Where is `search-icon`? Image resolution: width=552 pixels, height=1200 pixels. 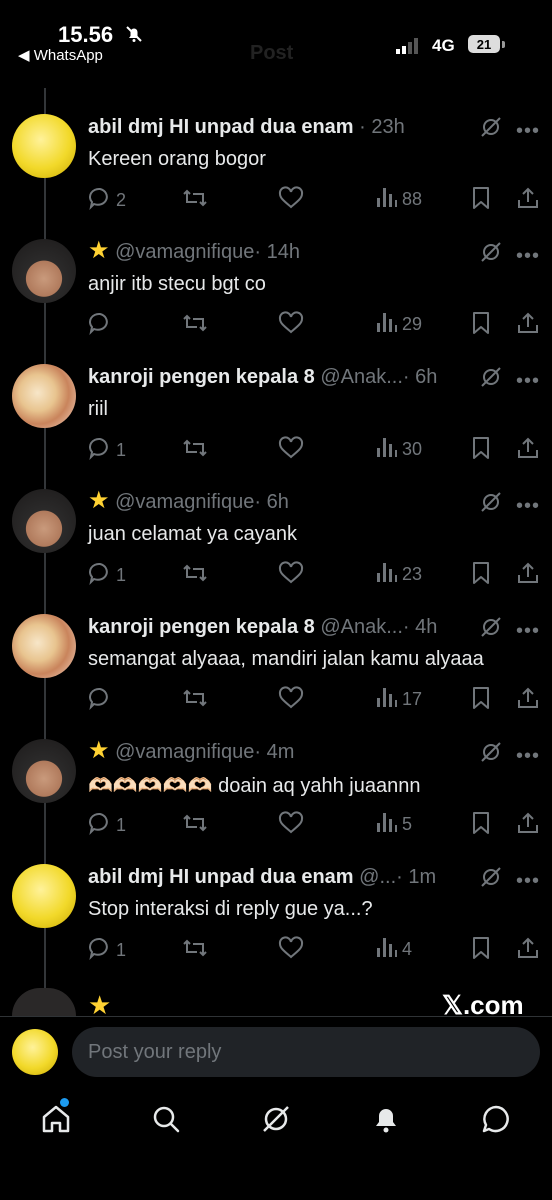 search-icon is located at coordinates (166, 1119).